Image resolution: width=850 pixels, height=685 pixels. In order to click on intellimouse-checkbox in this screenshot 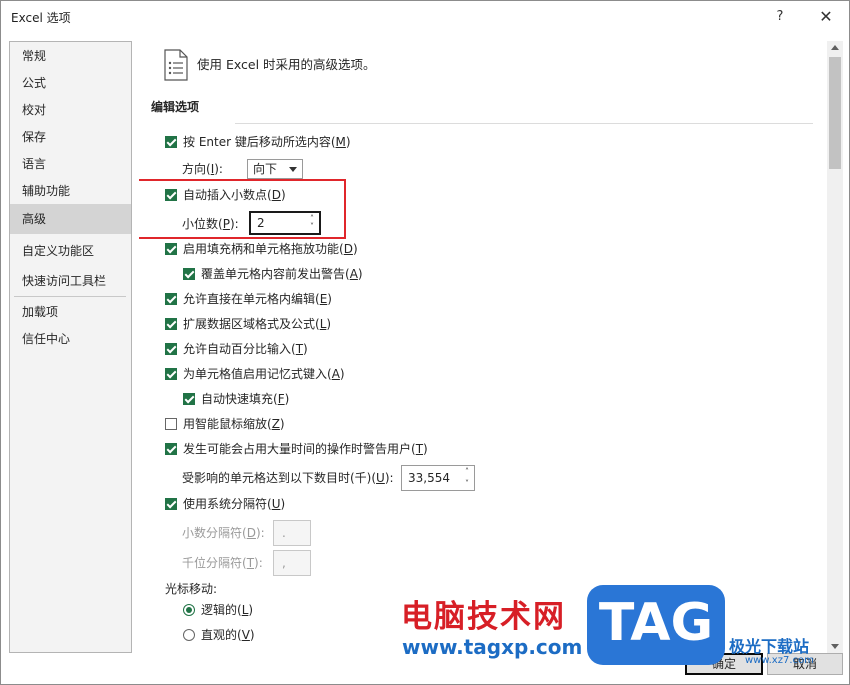, I will do `click(171, 424)`.